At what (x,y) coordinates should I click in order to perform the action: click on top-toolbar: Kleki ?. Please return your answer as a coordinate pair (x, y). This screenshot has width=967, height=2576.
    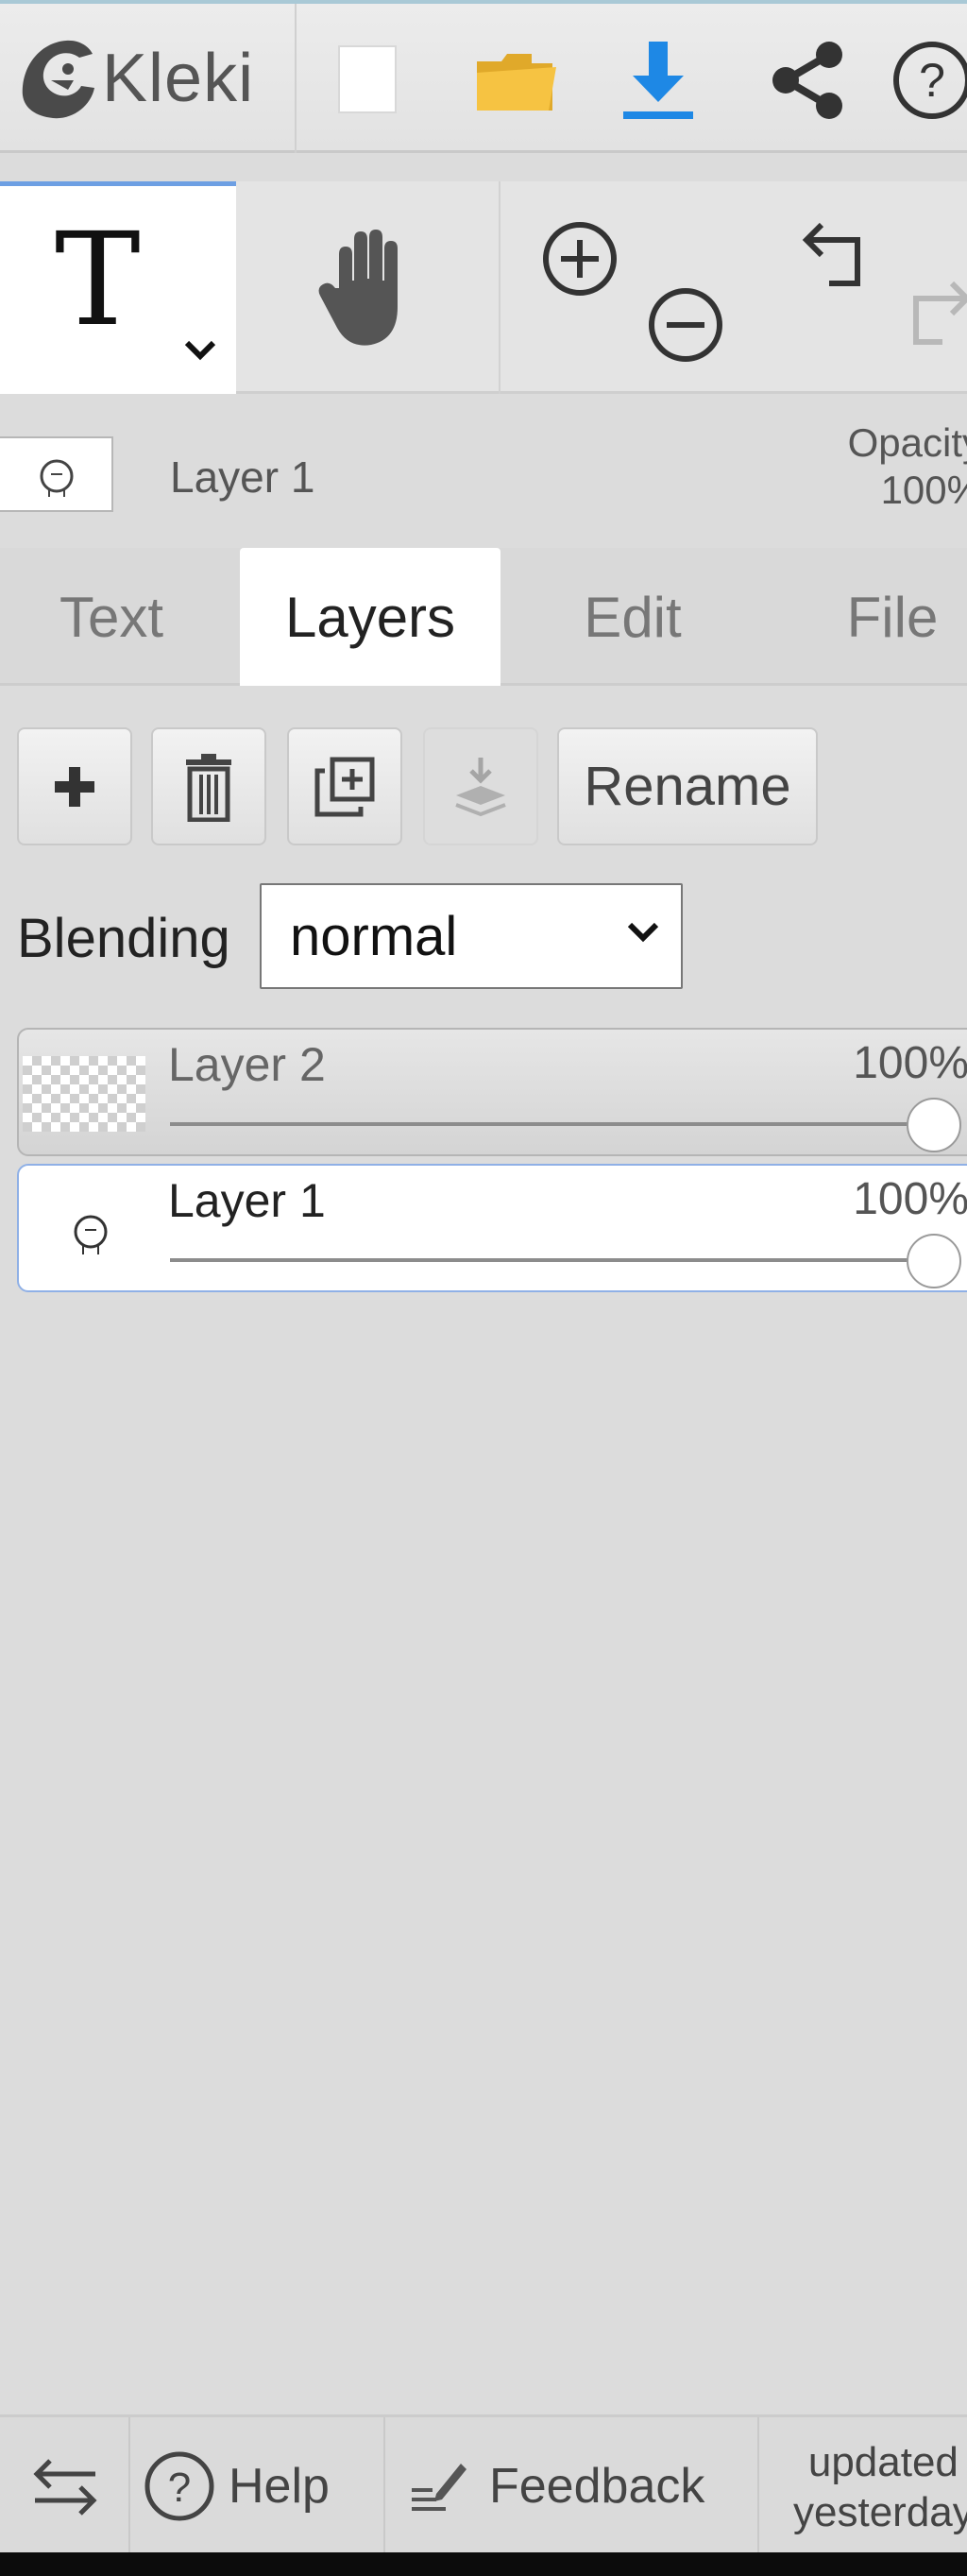
    Looking at the image, I should click on (483, 77).